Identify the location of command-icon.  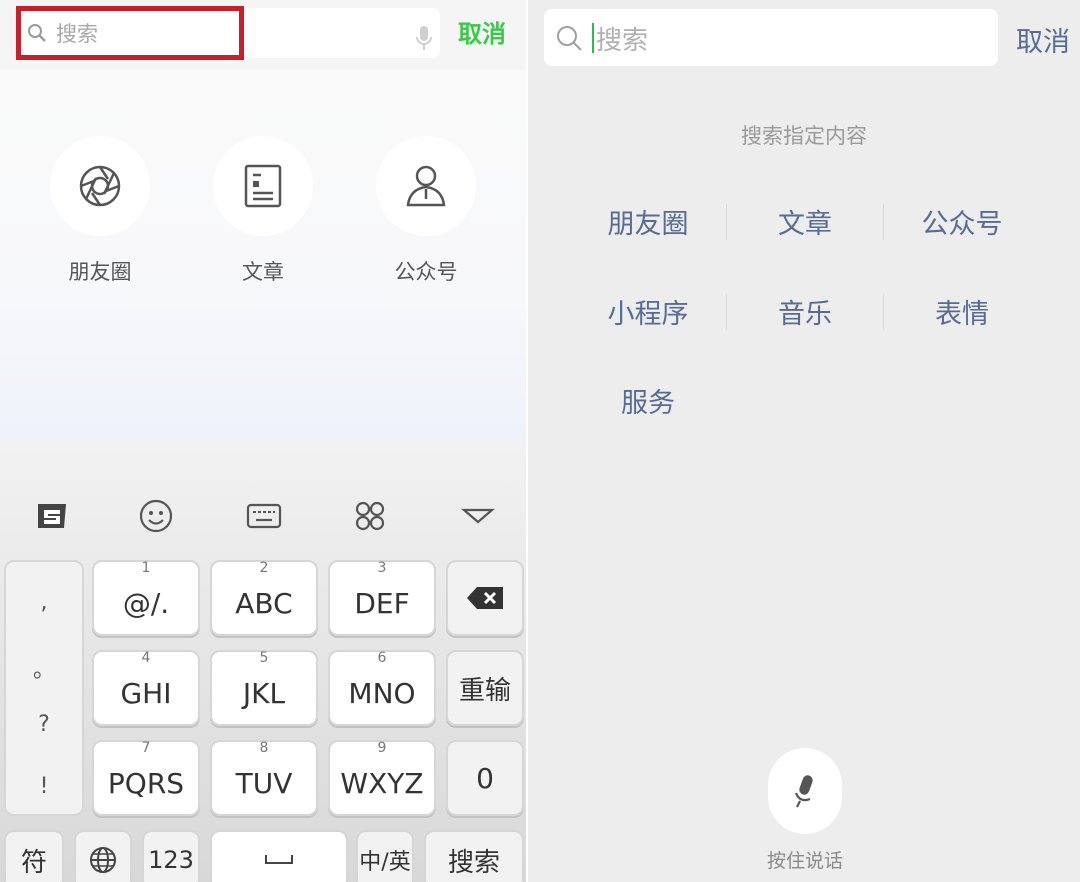
(370, 516).